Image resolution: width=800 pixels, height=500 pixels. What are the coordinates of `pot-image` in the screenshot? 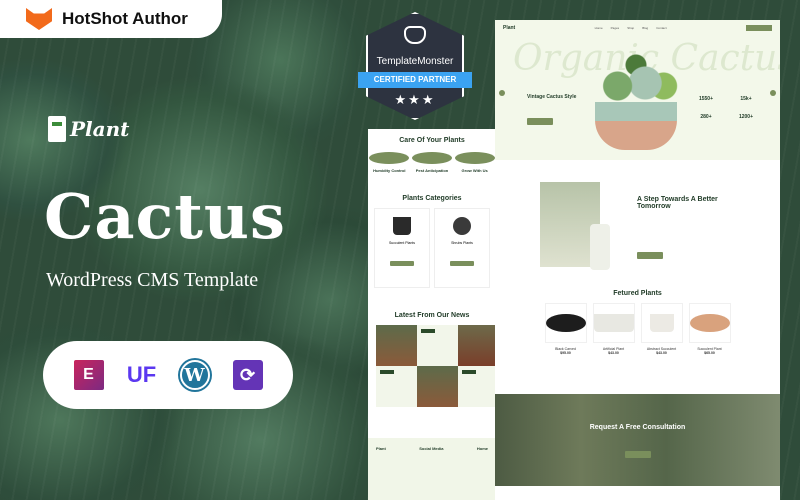 It's located at (636, 126).